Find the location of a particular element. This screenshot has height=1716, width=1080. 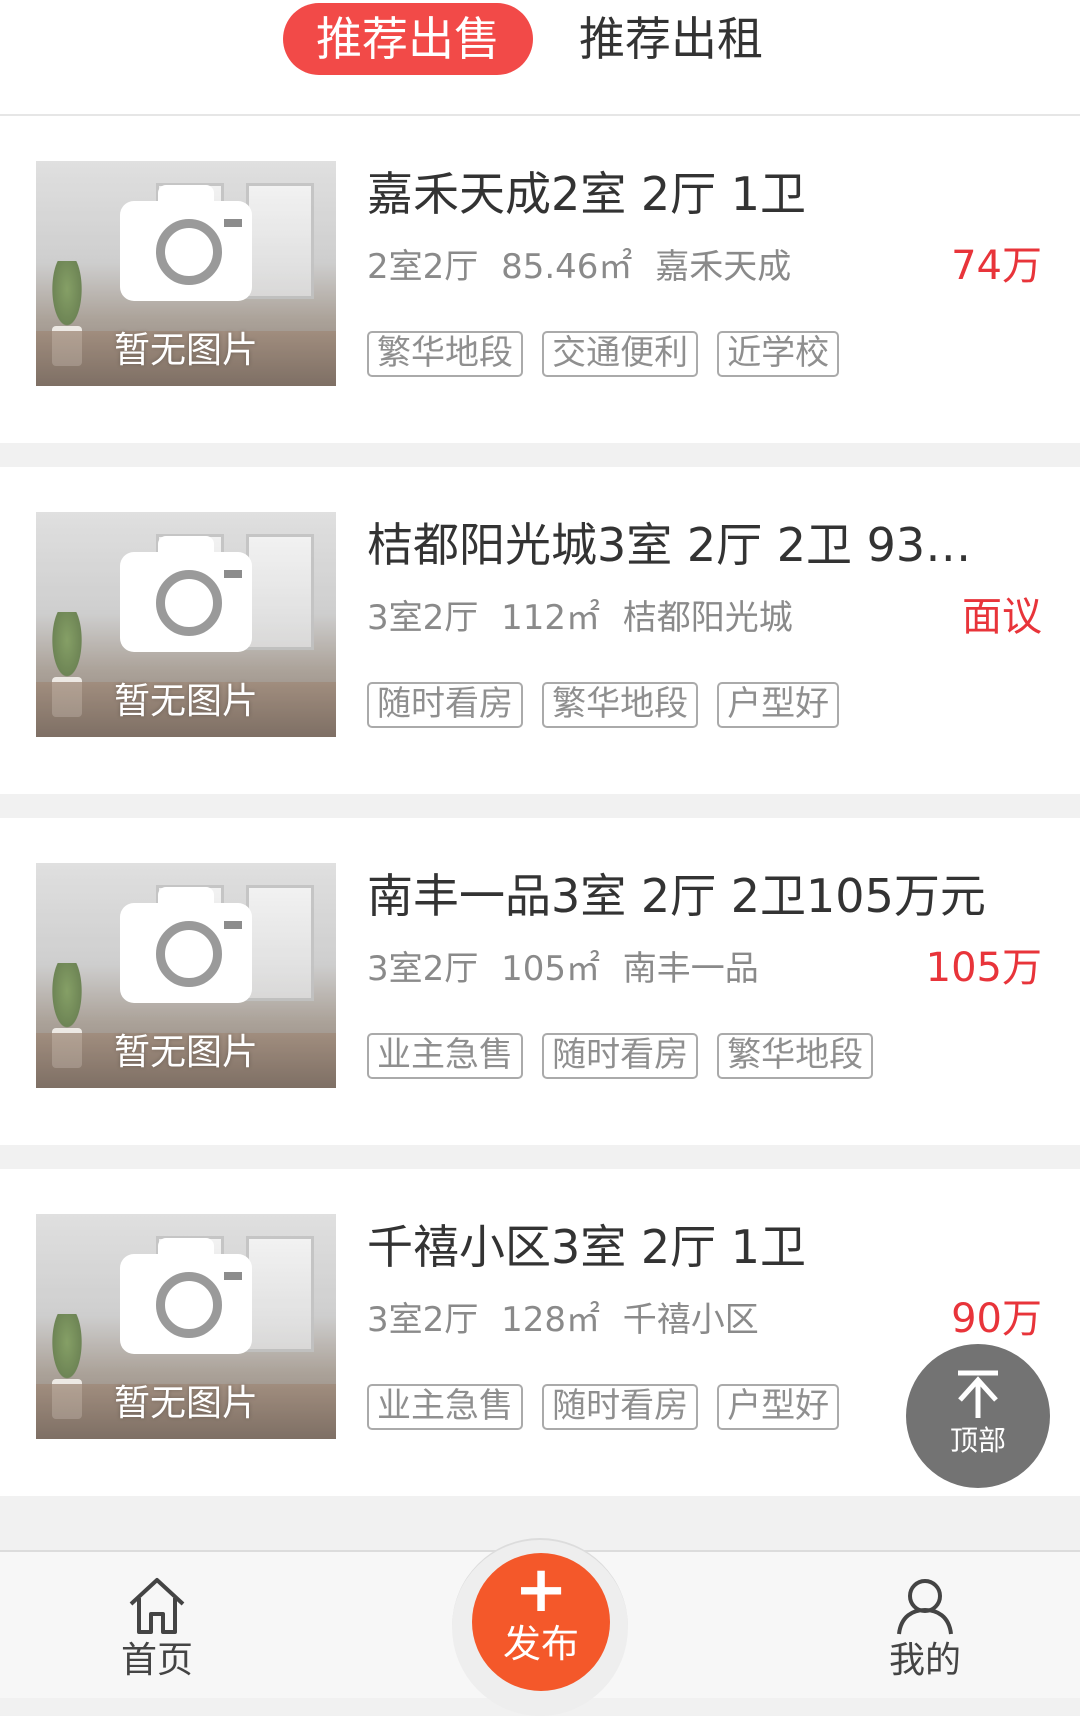

arrow-up-icon is located at coordinates (978, 1394).